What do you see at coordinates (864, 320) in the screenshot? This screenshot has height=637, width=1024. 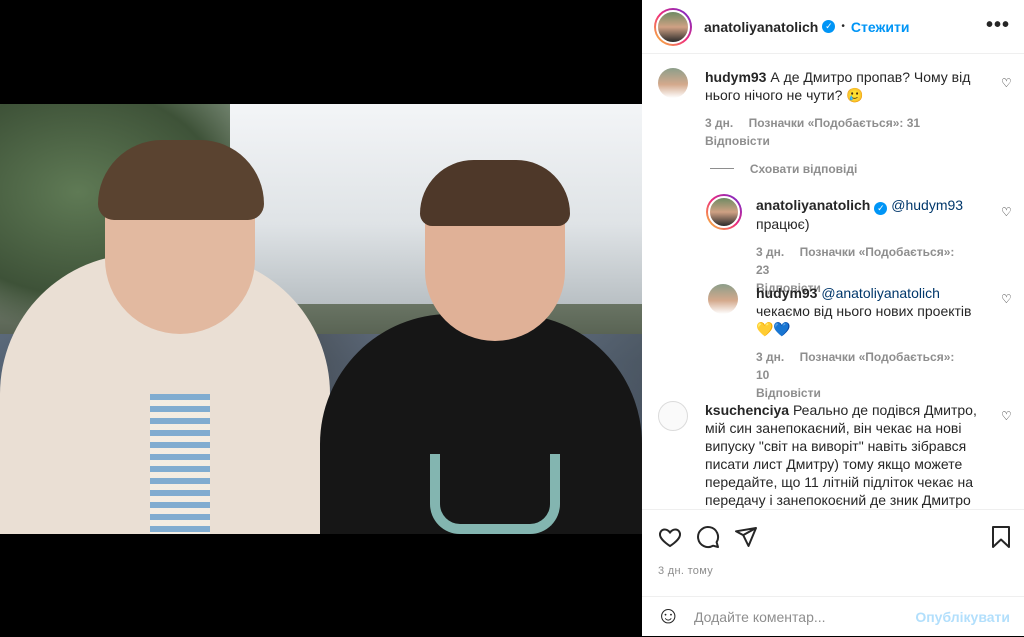 I see `reply-text: чекаємо від нього нових проектів 💛💙` at bounding box center [864, 320].